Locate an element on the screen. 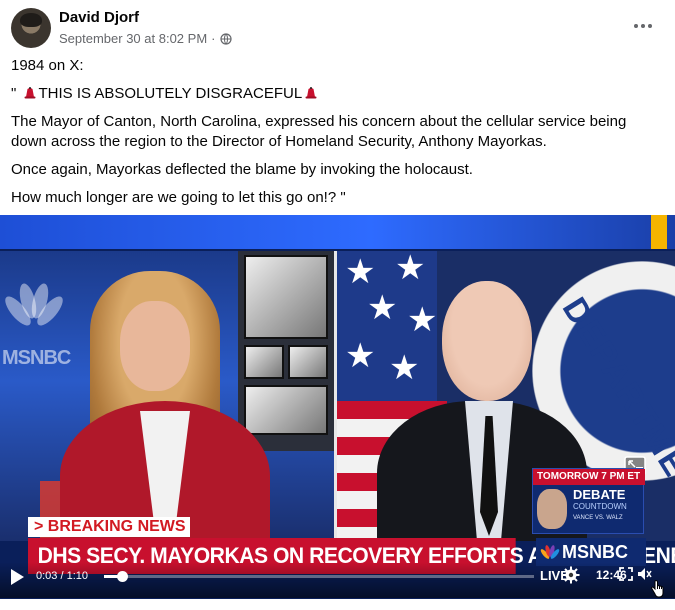 Image resolution: width=675 pixels, height=610 pixels. author-name: David Djorf is located at coordinates (99, 17).